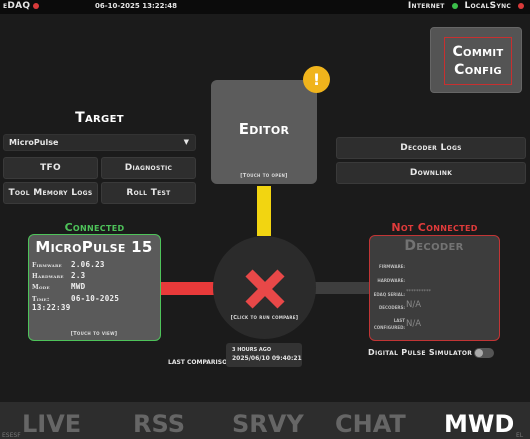 This screenshot has height=439, width=530. I want to click on digital-pulse-simulator-label: Digital Pulse Simulator, so click(420, 352).